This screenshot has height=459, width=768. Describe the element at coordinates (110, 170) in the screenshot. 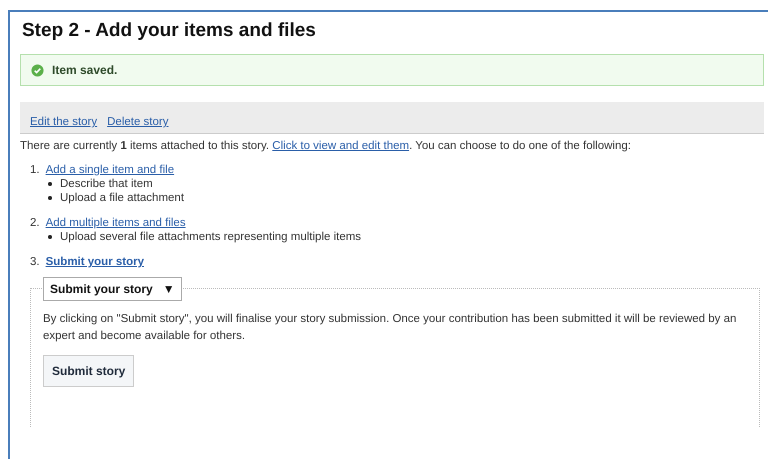

I see `option-link: Add a single item and file` at that location.